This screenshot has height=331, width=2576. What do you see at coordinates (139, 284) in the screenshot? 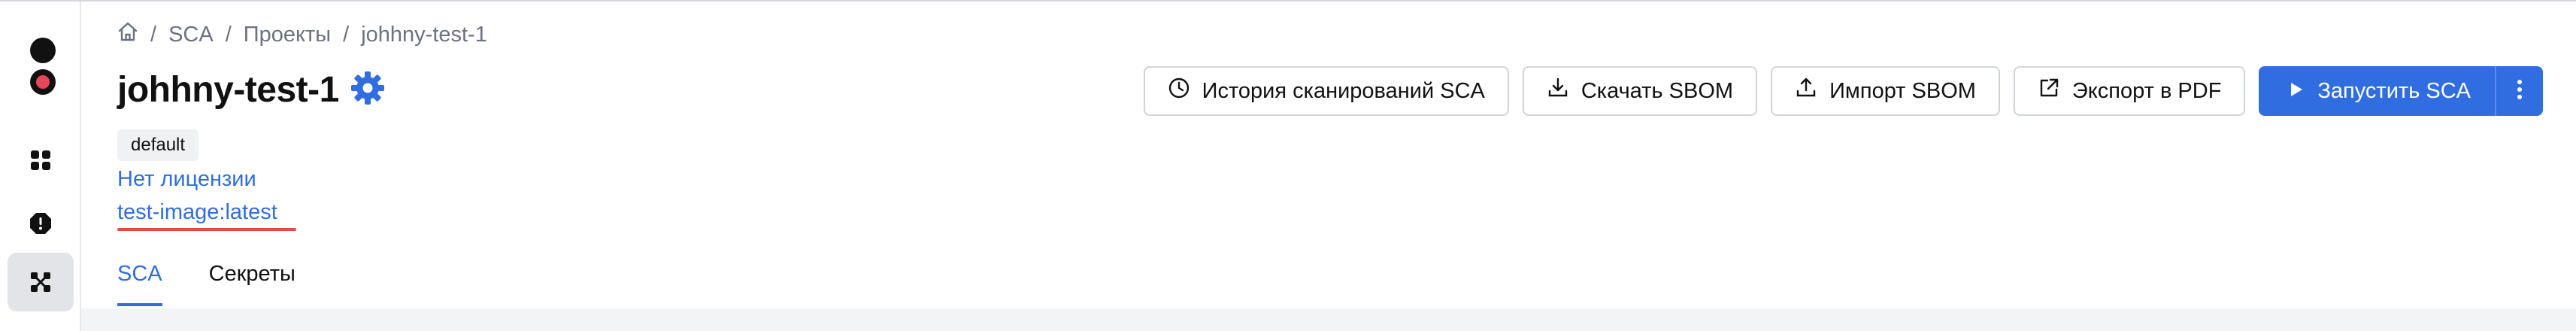
I see `tab-sca: SCA` at bounding box center [139, 284].